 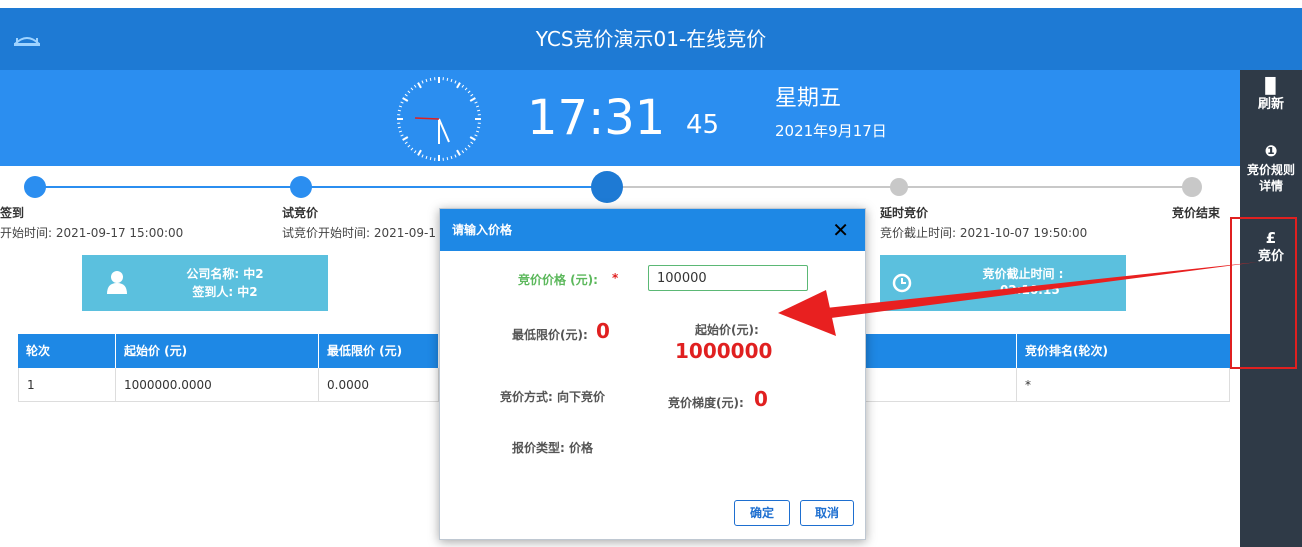 I want to click on timeline-dot-signin, so click(x=35, y=187).